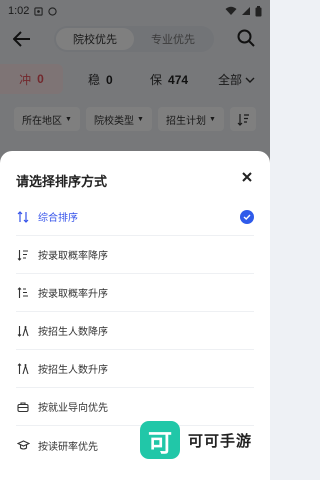 This screenshot has width=320, height=480. I want to click on sort-option-label: 按招生人数降序, so click(73, 332).